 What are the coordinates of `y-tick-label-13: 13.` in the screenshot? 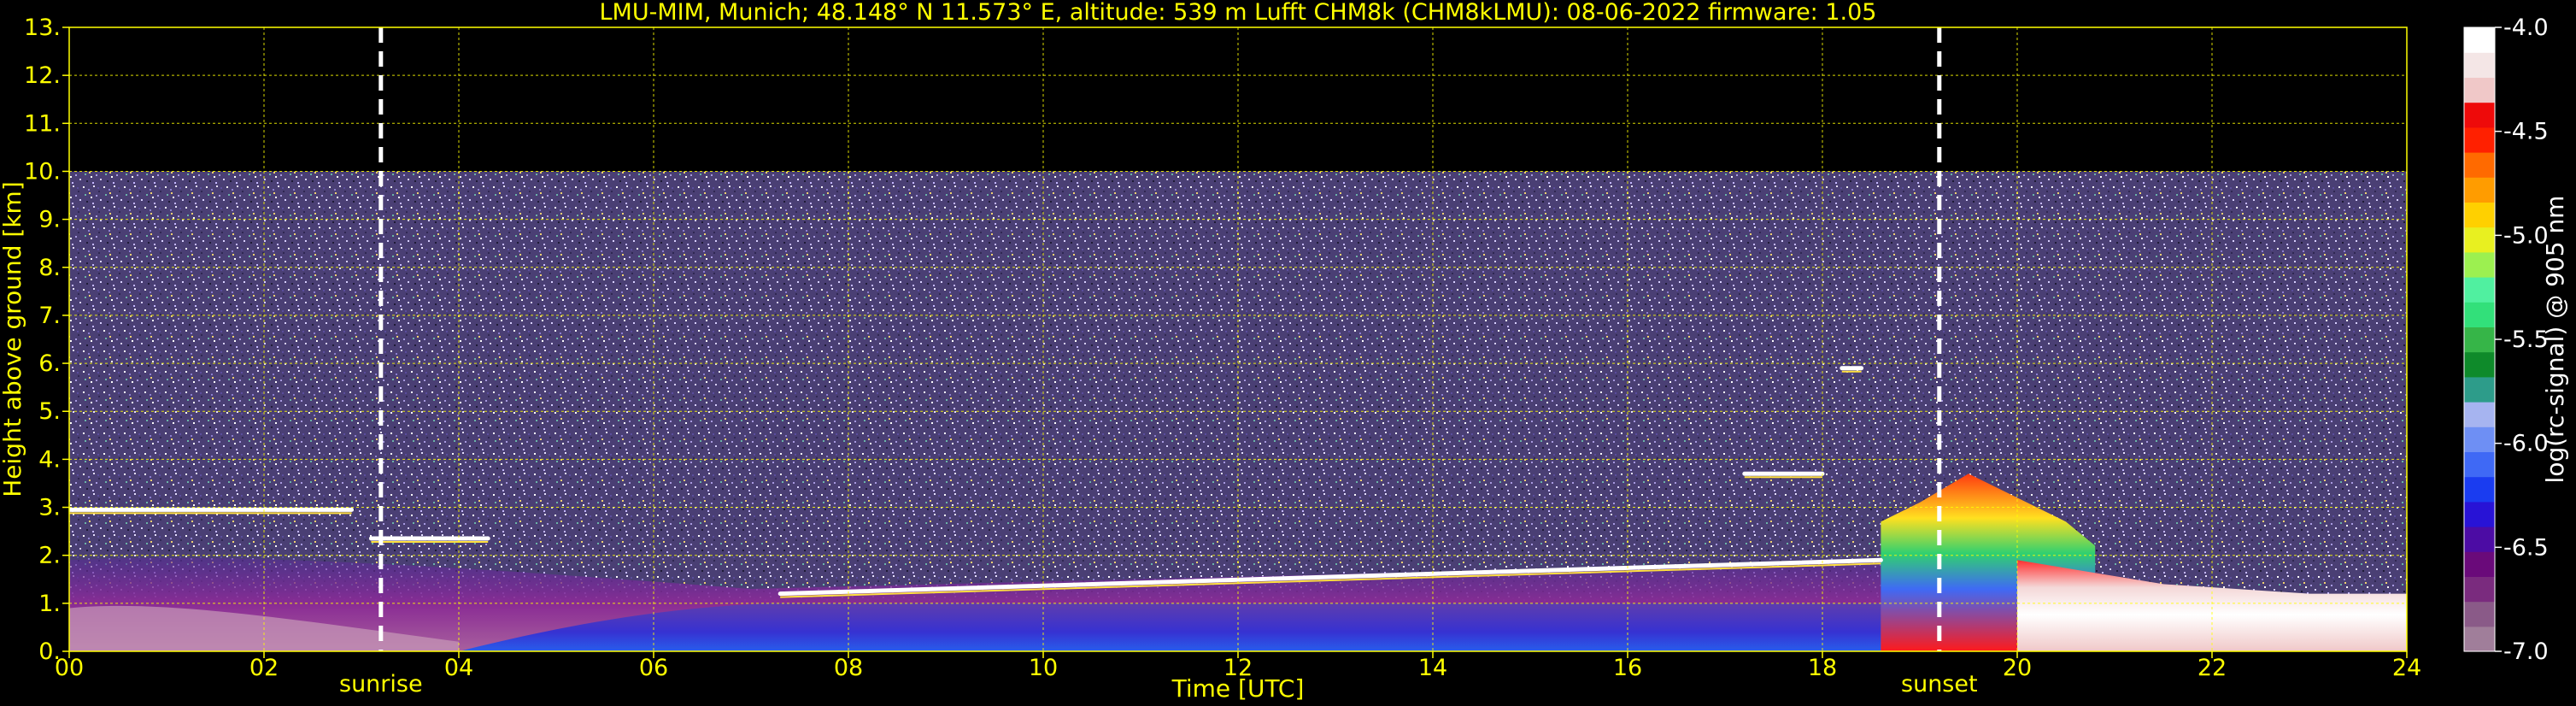 It's located at (42, 28).